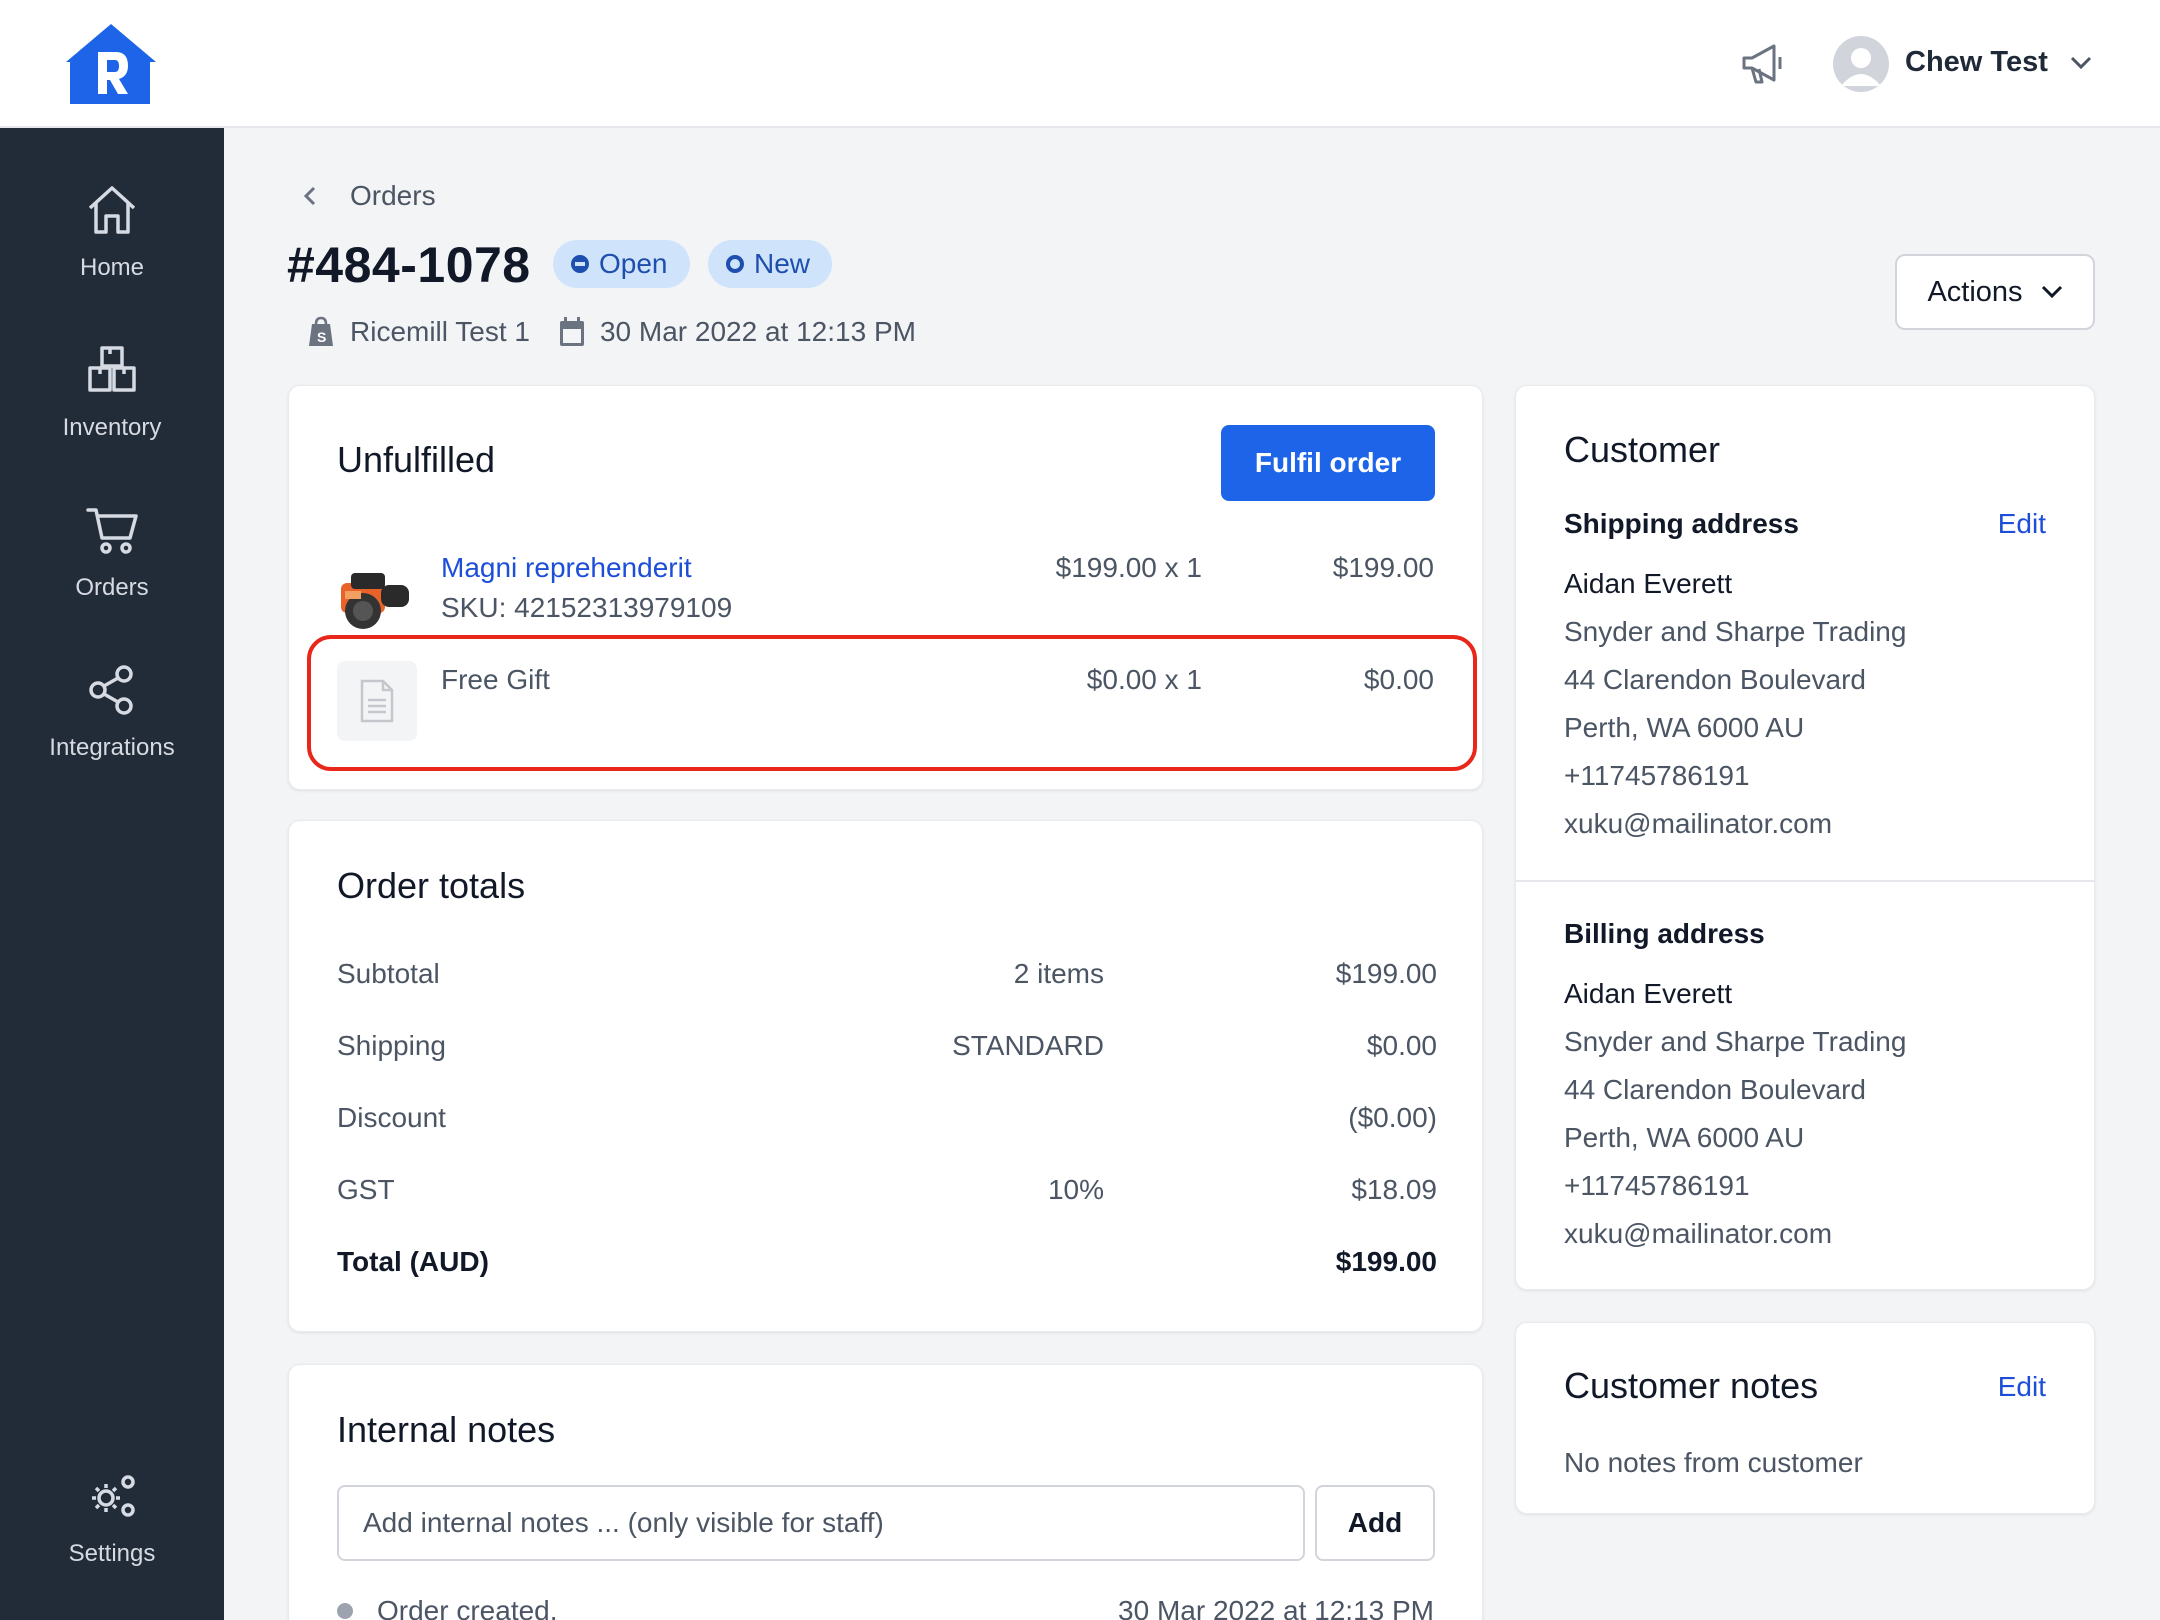 The image size is (2160, 1620). What do you see at coordinates (416, 459) in the screenshot?
I see `unfulfilled-title: Unfulfilled` at bounding box center [416, 459].